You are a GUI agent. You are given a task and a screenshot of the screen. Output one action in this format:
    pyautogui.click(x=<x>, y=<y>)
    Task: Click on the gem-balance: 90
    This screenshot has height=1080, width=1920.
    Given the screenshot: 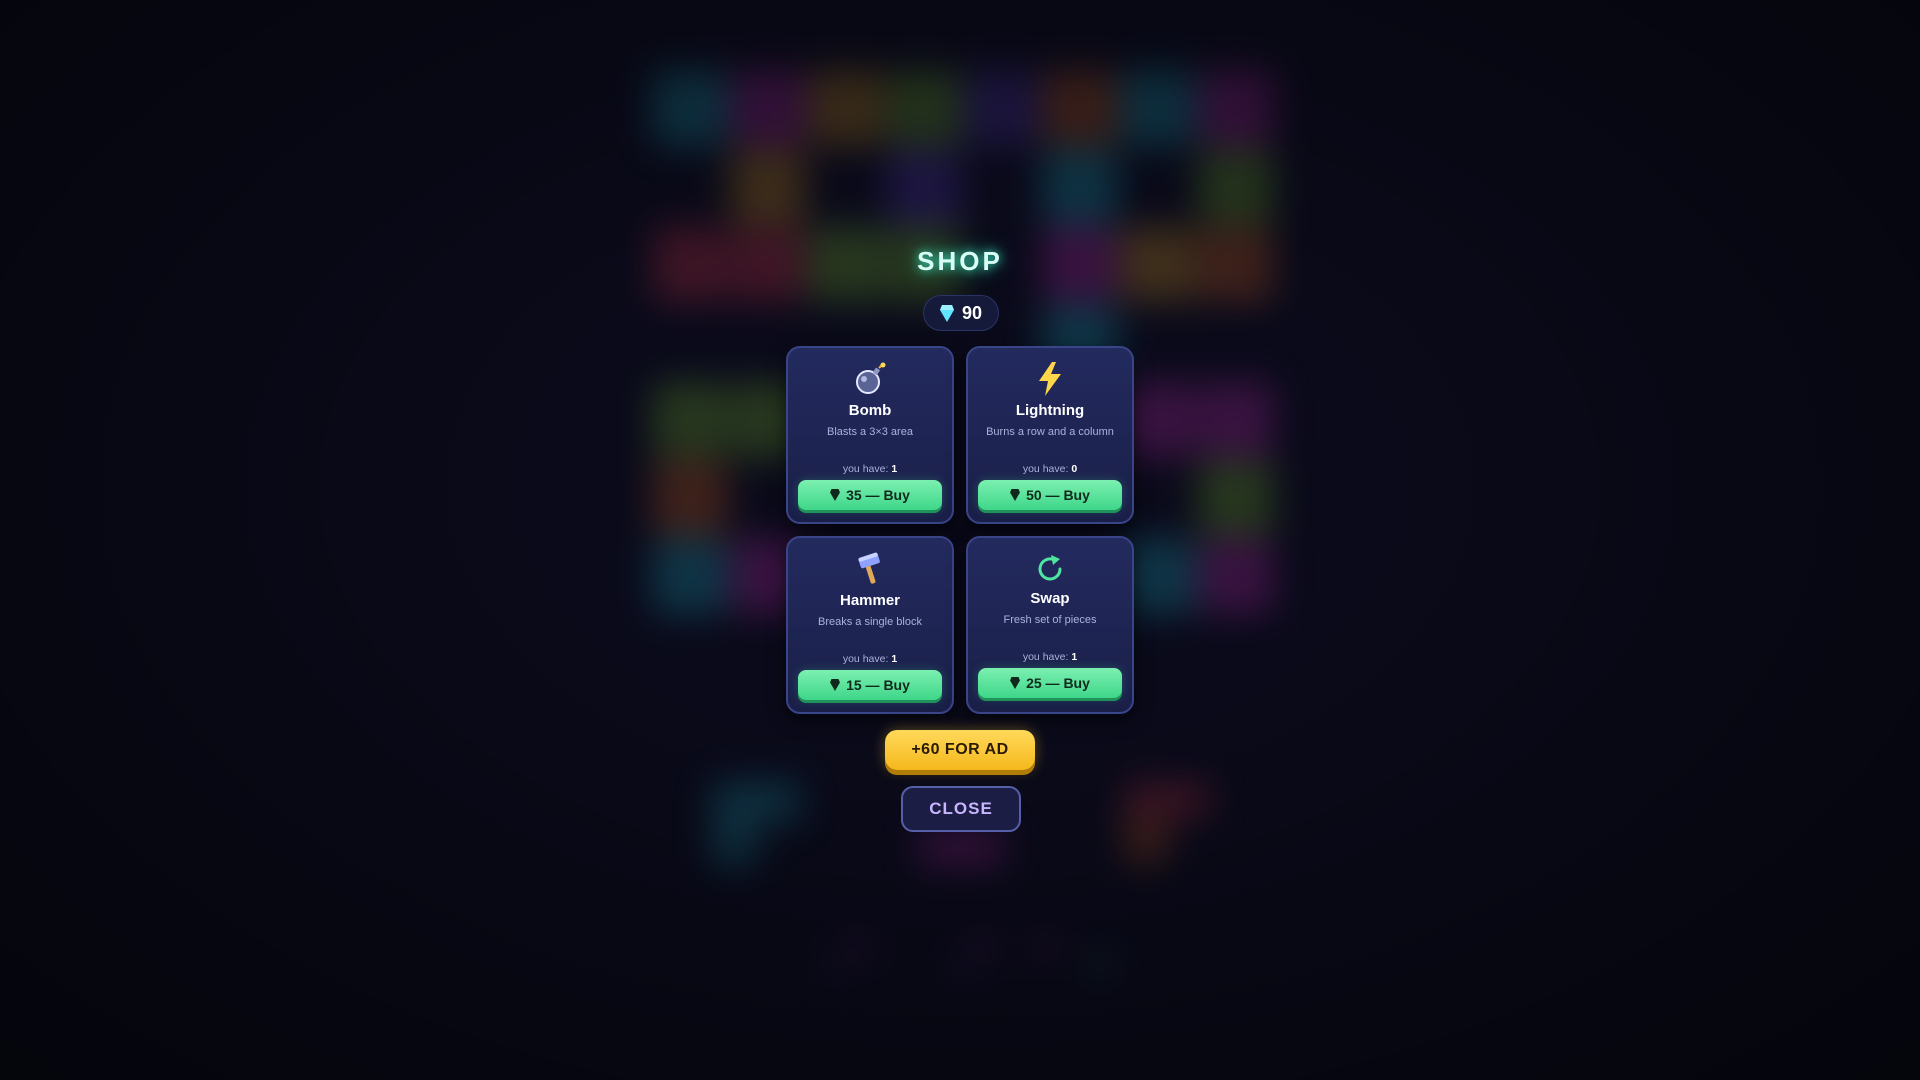 What is the action you would take?
    pyautogui.click(x=961, y=313)
    